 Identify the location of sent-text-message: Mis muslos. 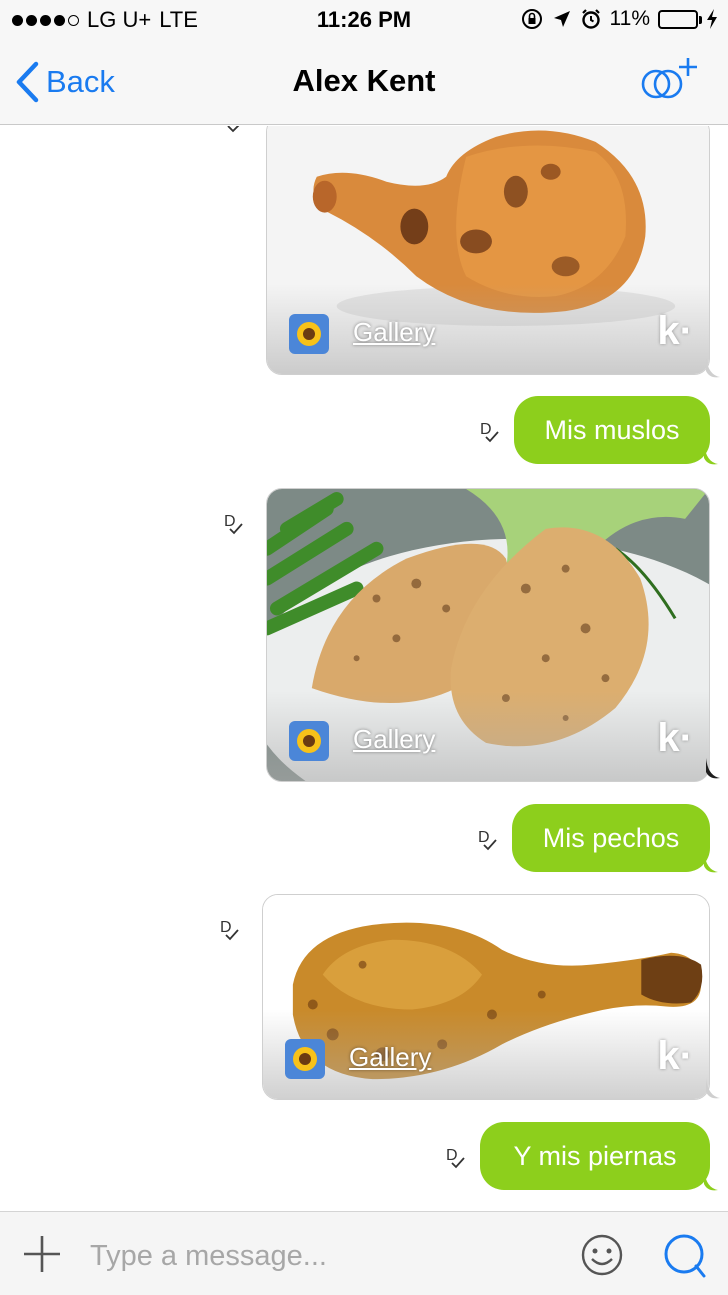
(612, 430).